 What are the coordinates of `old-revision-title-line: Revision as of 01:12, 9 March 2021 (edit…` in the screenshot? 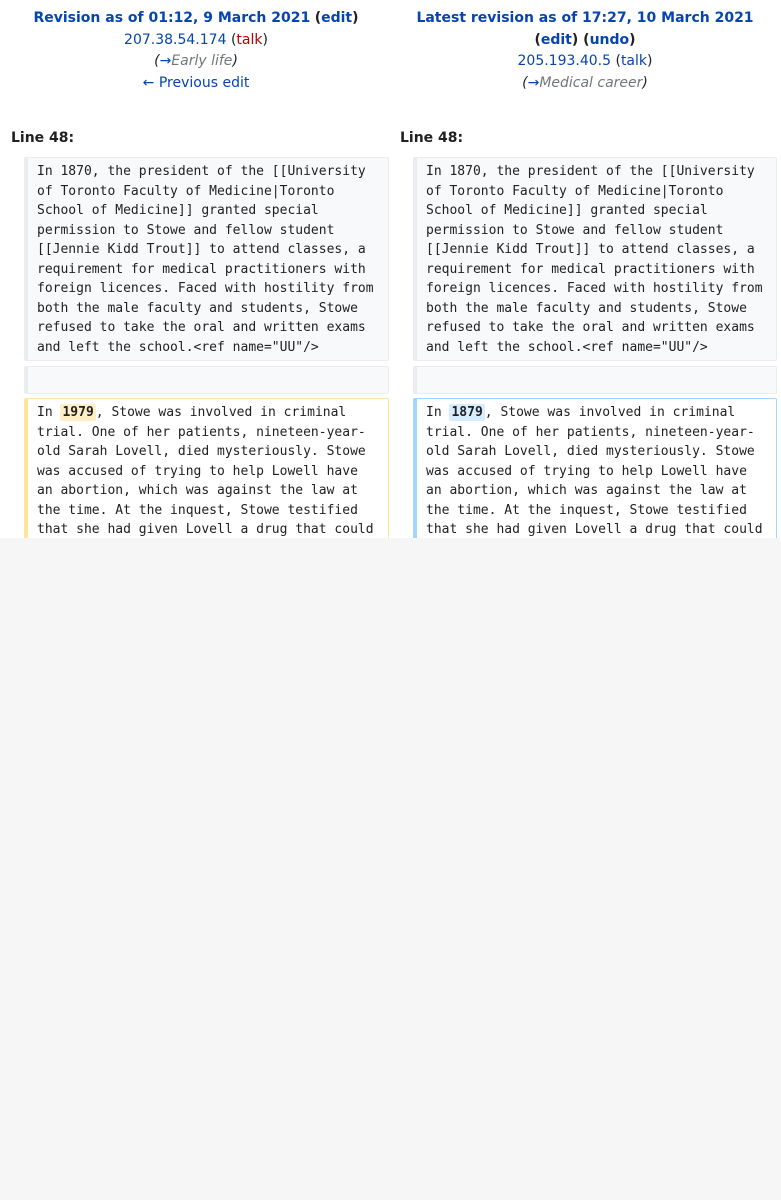 It's located at (196, 19).